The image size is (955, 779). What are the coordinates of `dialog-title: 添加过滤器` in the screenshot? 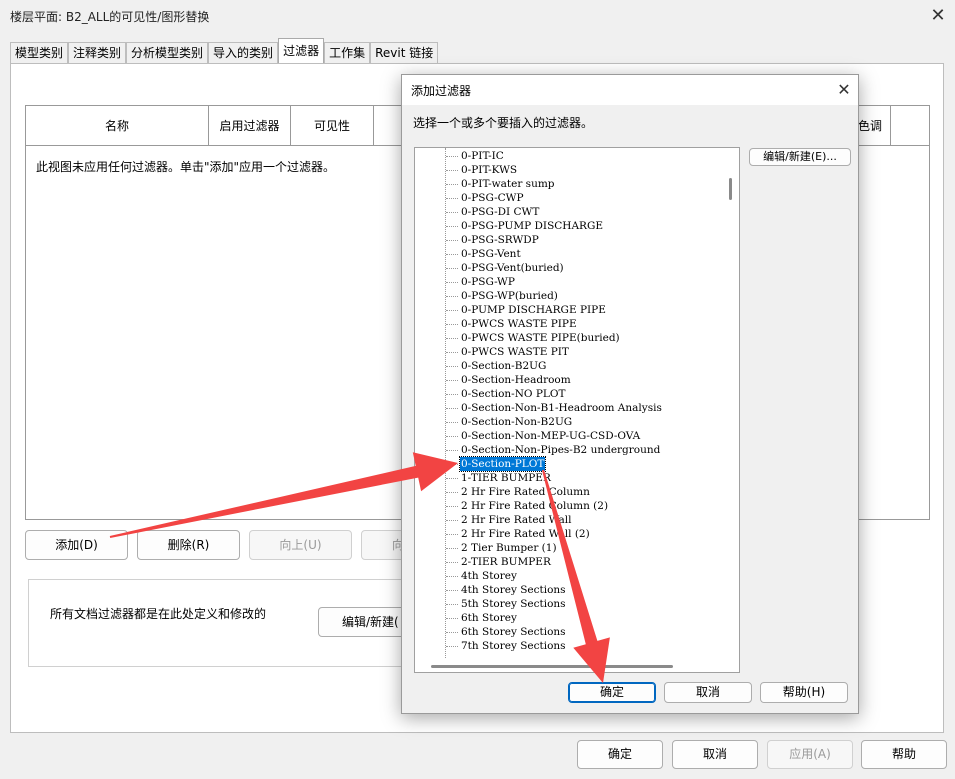 It's located at (441, 91).